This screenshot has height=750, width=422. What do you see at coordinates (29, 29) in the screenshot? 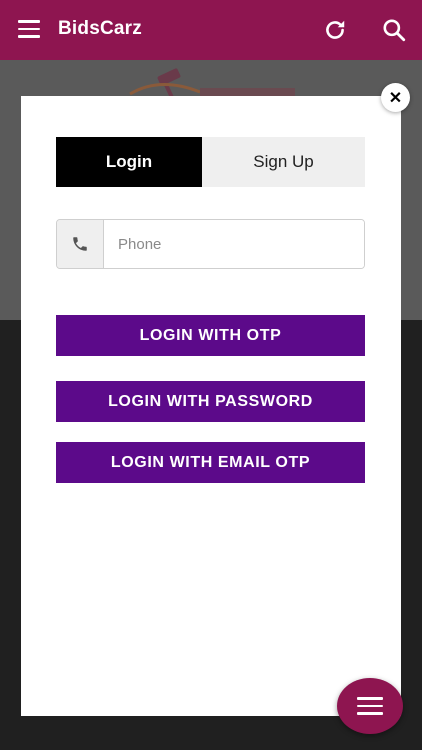
I see `hamburger-menu-icon` at bounding box center [29, 29].